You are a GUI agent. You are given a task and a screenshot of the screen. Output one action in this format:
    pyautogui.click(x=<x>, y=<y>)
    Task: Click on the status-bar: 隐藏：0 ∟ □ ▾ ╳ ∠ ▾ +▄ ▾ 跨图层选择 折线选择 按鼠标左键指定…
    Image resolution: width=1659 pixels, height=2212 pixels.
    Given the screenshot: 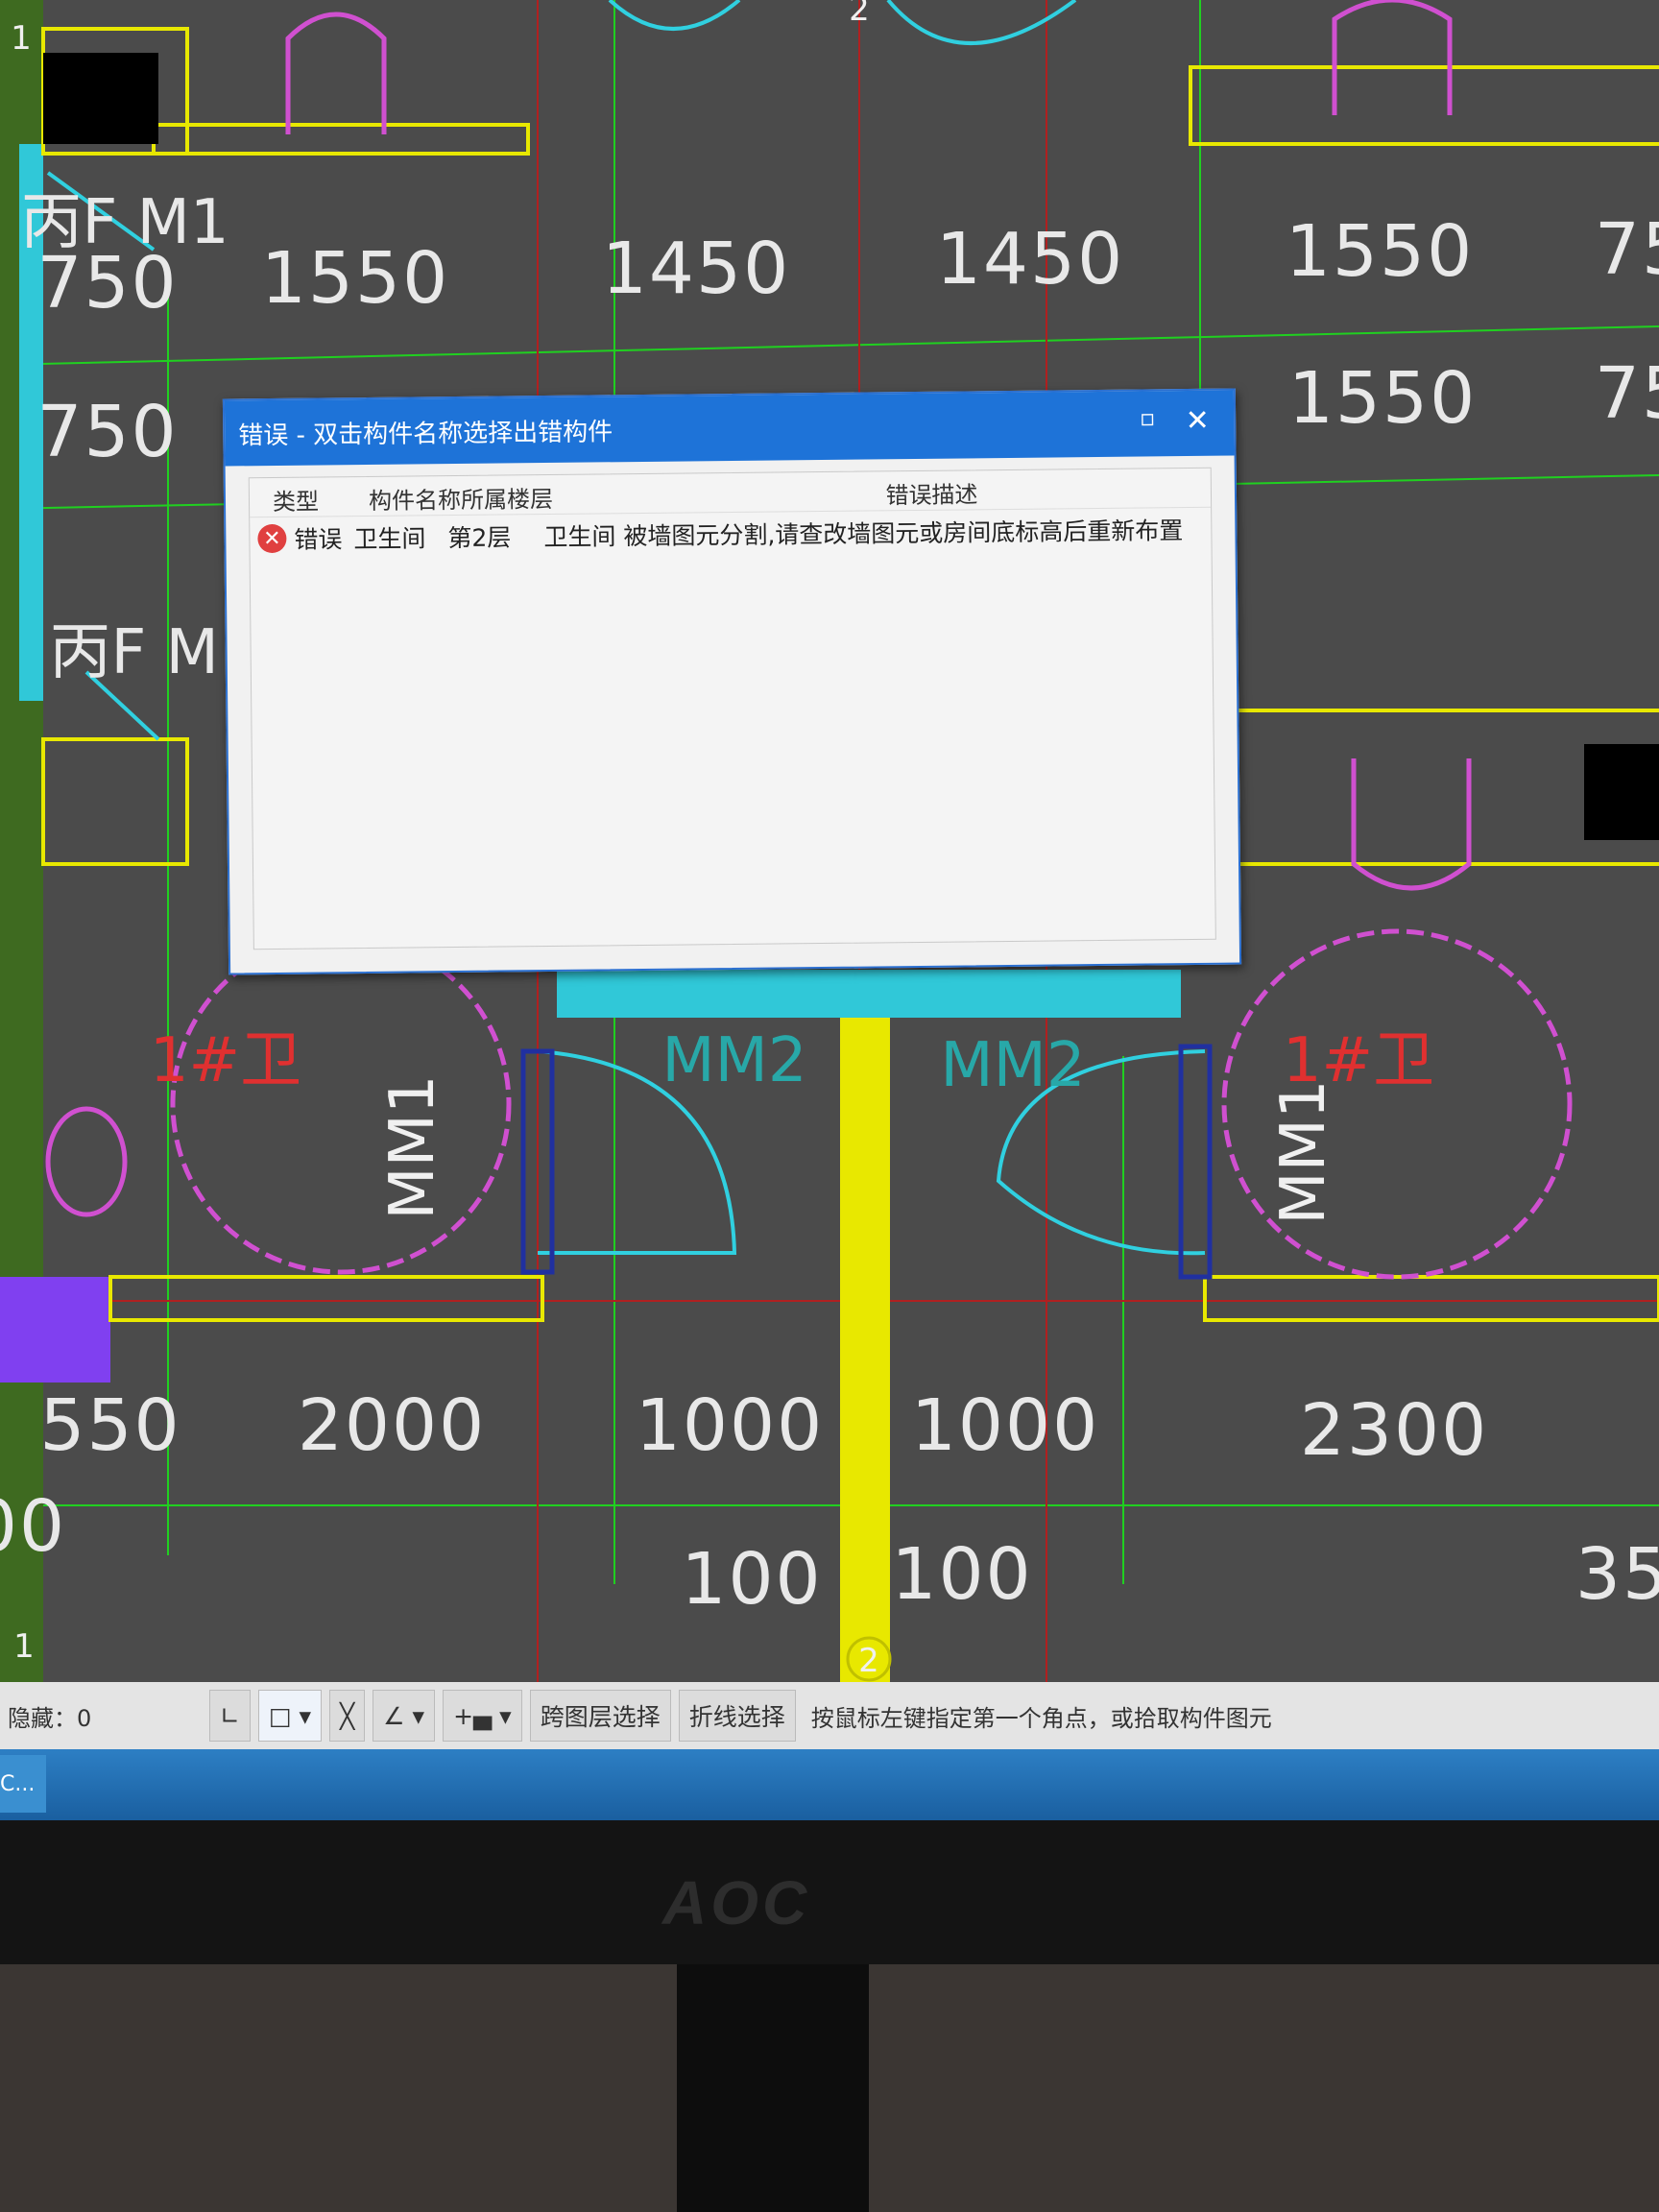 What is the action you would take?
    pyautogui.click(x=829, y=1715)
    